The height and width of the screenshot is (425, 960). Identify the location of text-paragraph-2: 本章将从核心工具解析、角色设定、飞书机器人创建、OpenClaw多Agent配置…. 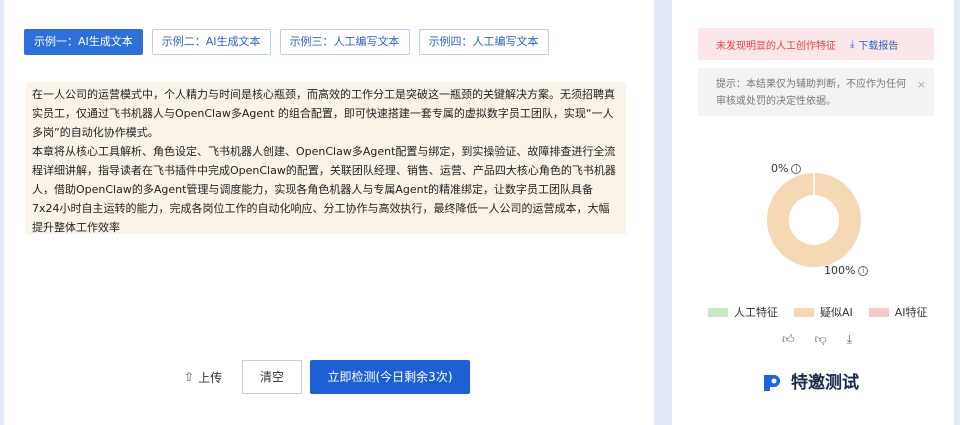
(324, 189).